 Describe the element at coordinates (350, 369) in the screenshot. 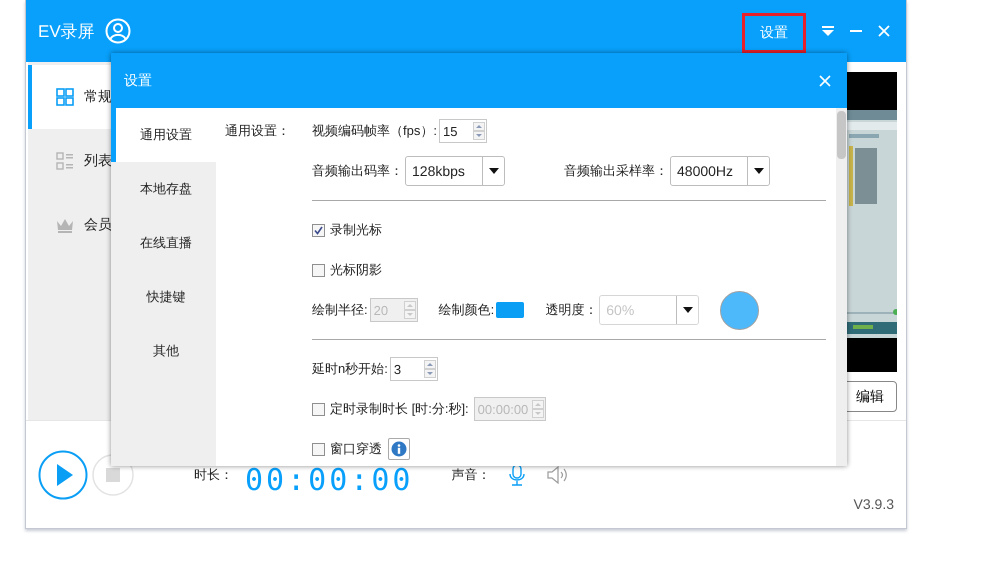

I see `field-label: 延时n秒开始:` at that location.